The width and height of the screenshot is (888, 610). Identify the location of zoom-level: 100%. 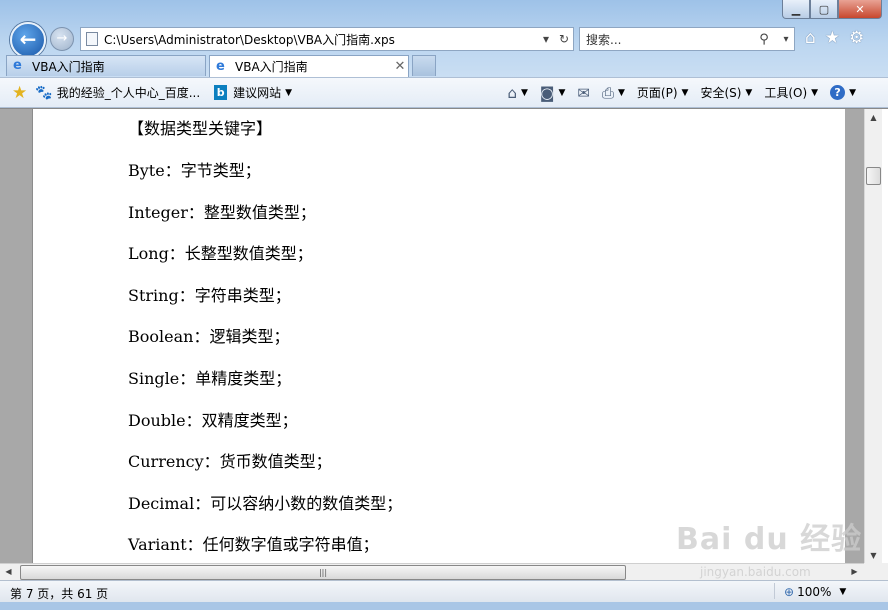
(814, 592).